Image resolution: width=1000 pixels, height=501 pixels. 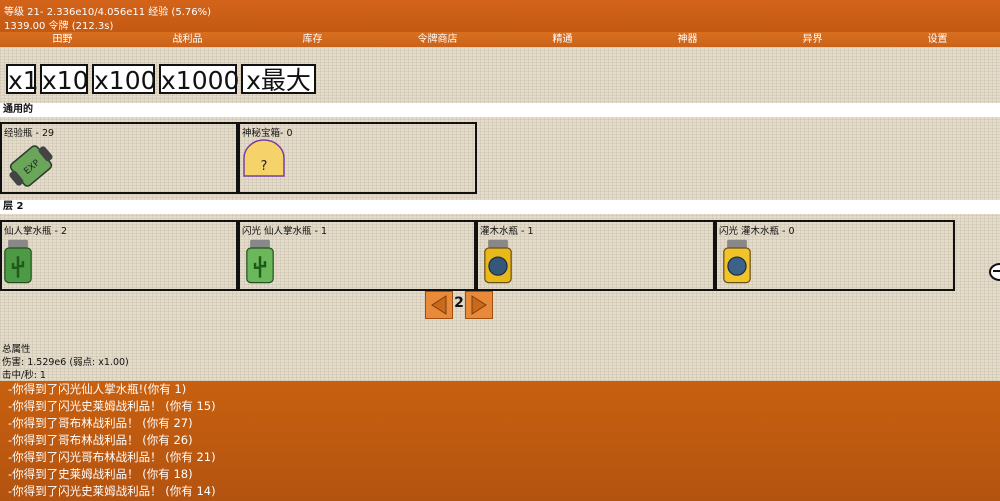 I want to click on item-slot-exp: 经验瓶 - 29 EXP, so click(x=119, y=158).